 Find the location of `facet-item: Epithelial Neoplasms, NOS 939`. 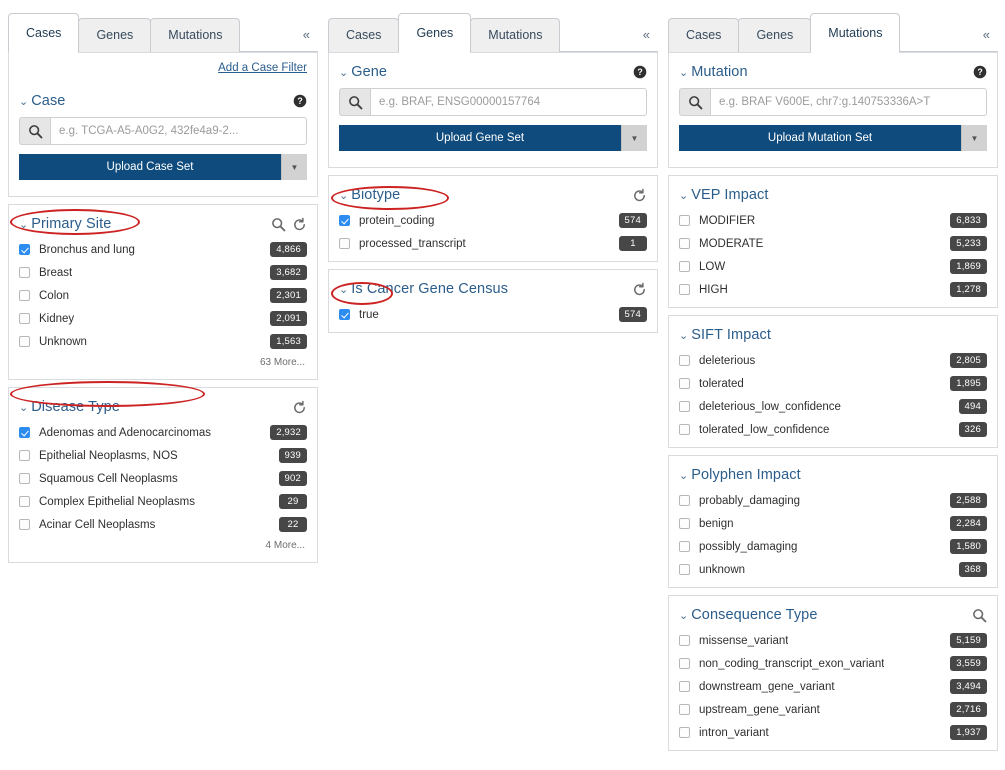

facet-item: Epithelial Neoplasms, NOS 939 is located at coordinates (163, 455).